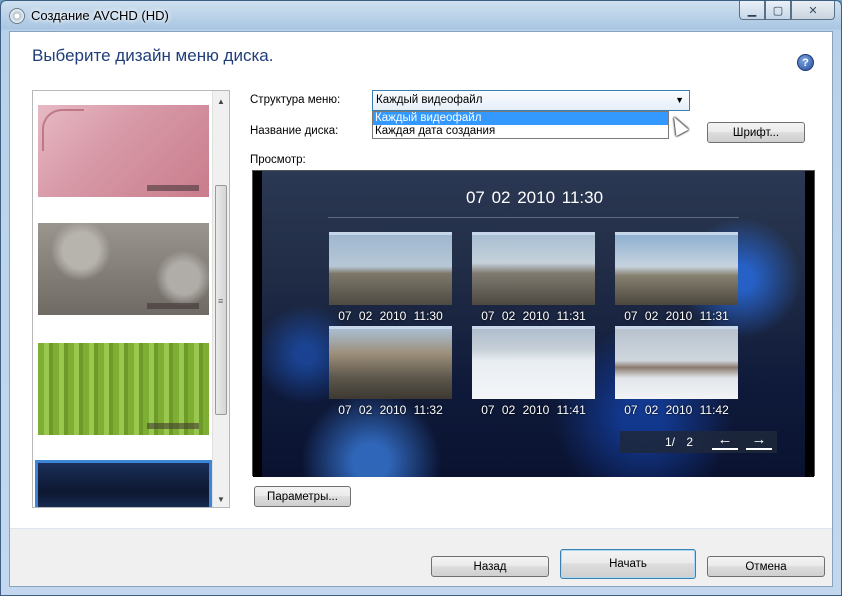 This screenshot has height=596, width=842. Describe the element at coordinates (421, 557) in the screenshot. I see `footer-area: Назад Начать Отмена` at that location.